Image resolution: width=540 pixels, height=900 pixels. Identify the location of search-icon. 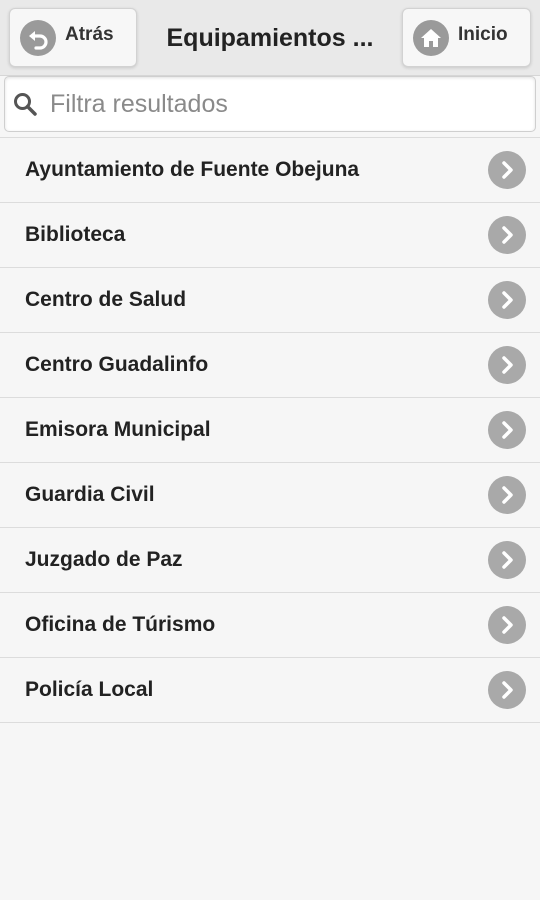
(25, 104).